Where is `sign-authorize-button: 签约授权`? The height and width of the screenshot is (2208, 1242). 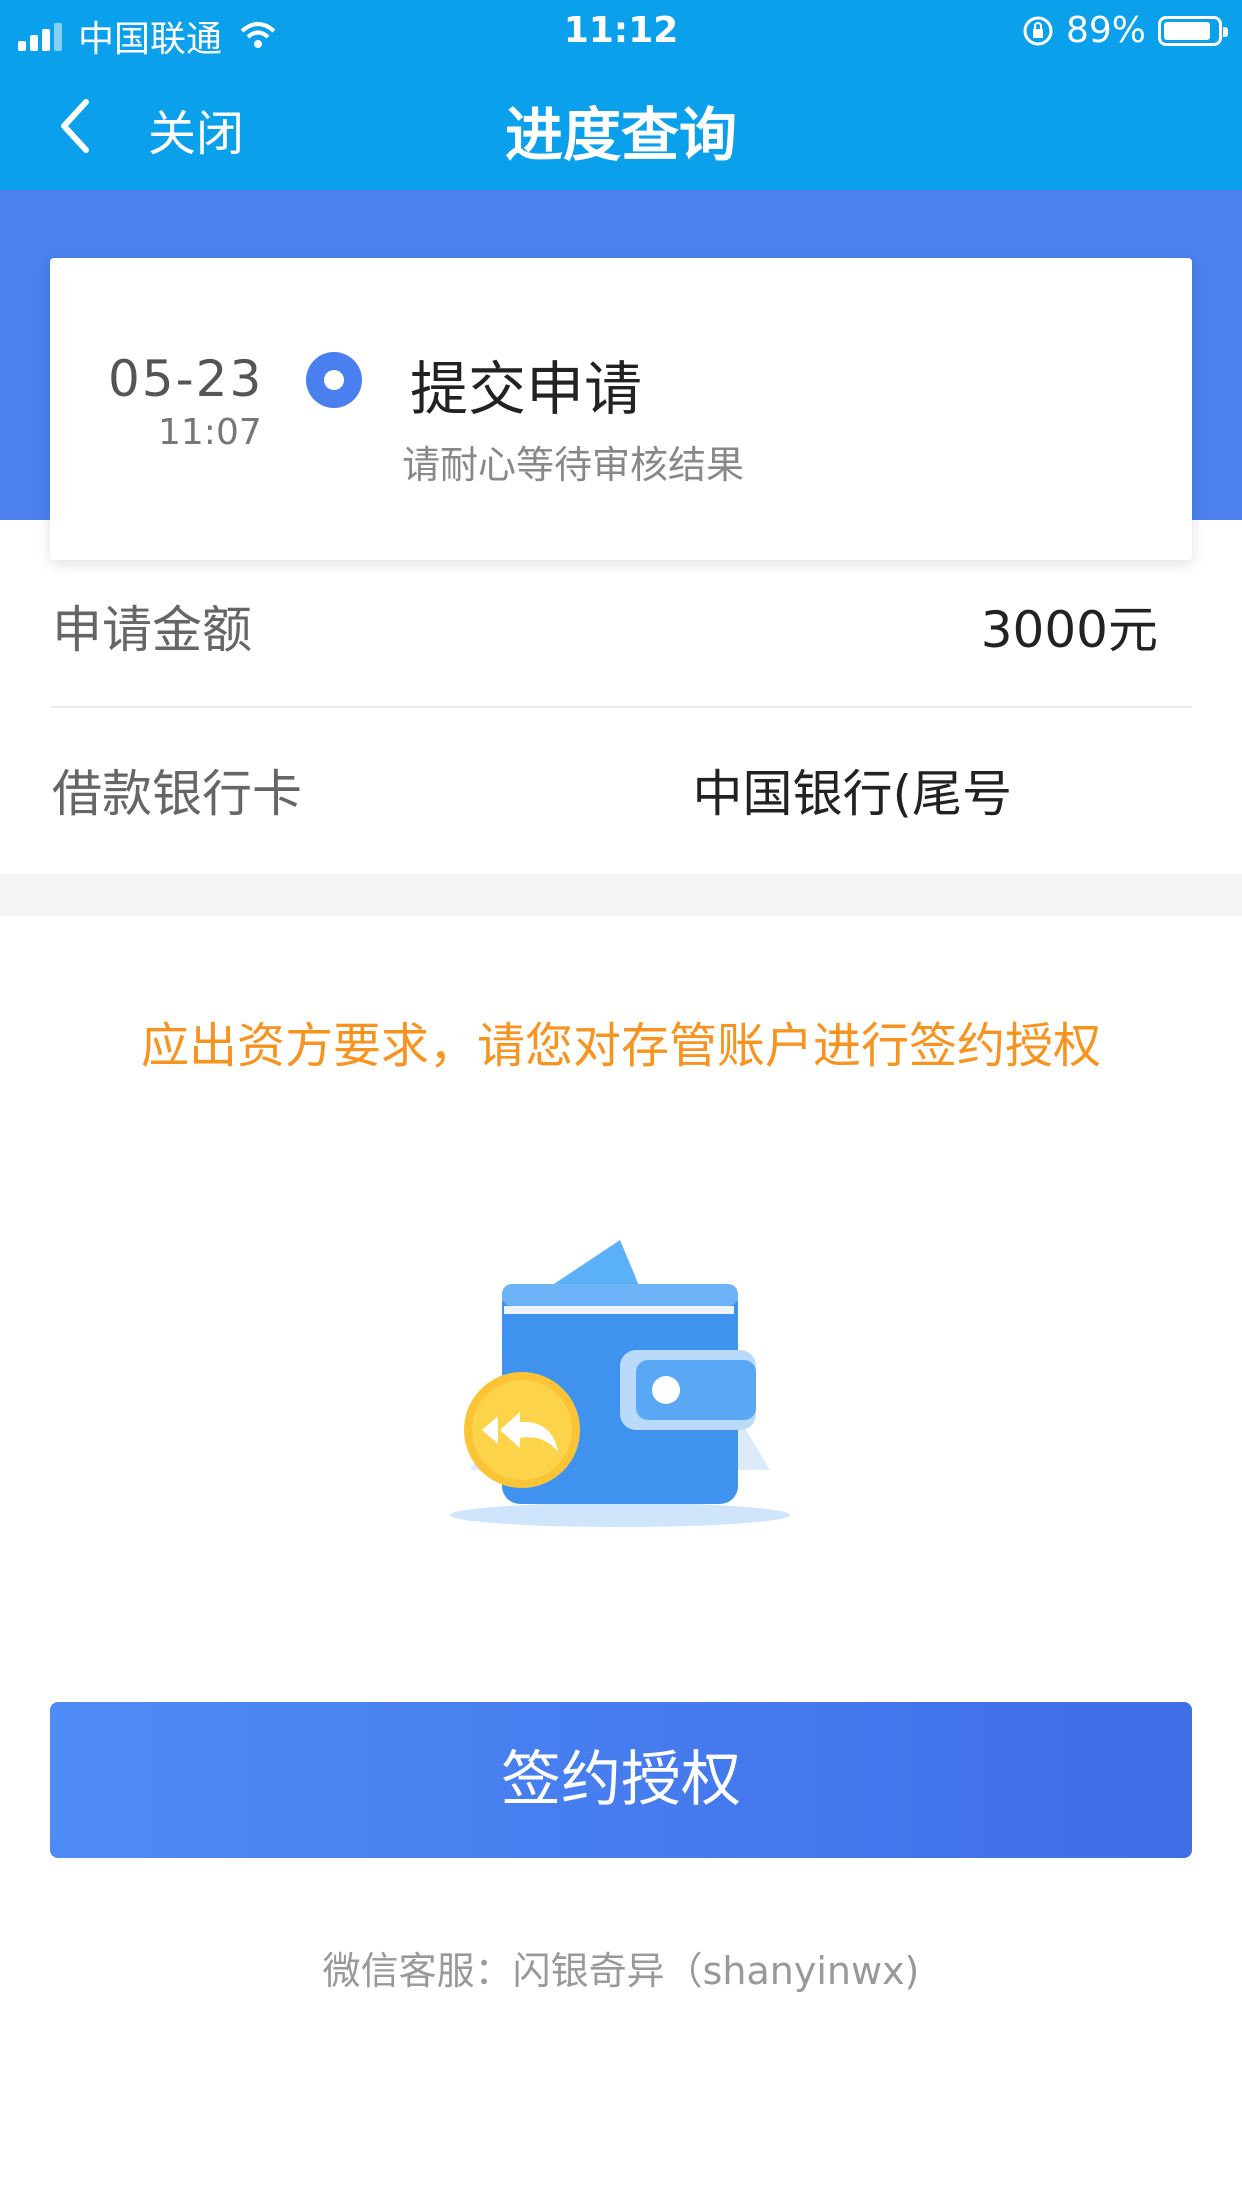 sign-authorize-button: 签约授权 is located at coordinates (621, 1780).